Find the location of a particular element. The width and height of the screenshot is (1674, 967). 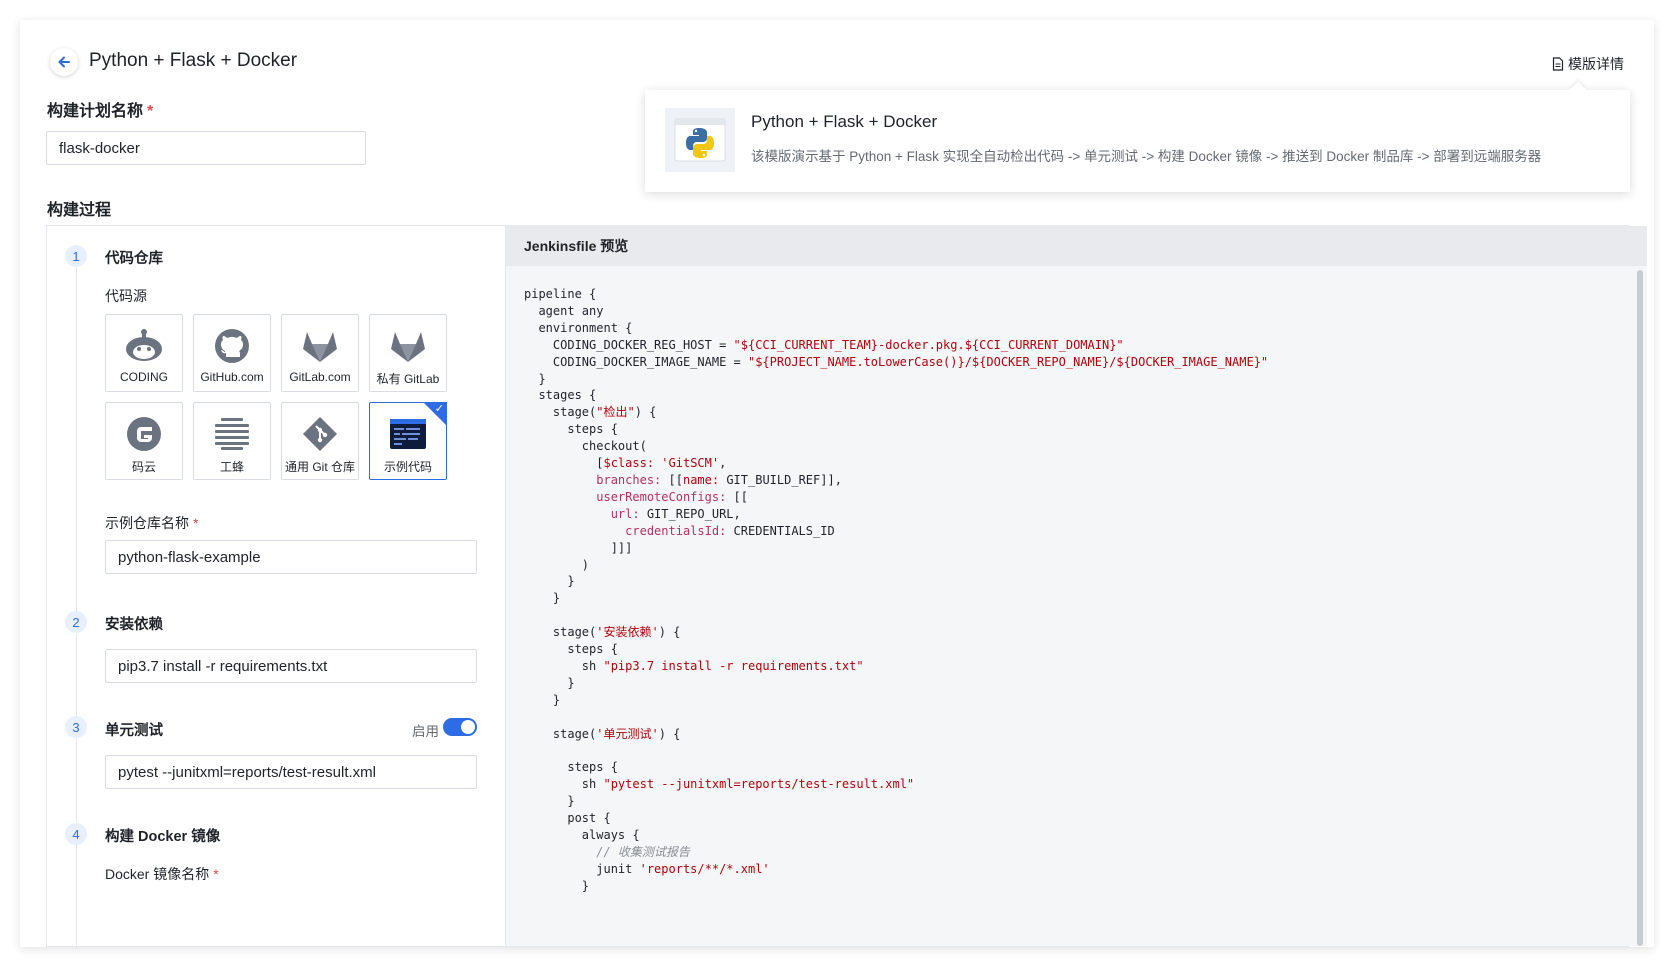

coding-icon is located at coordinates (144, 345).